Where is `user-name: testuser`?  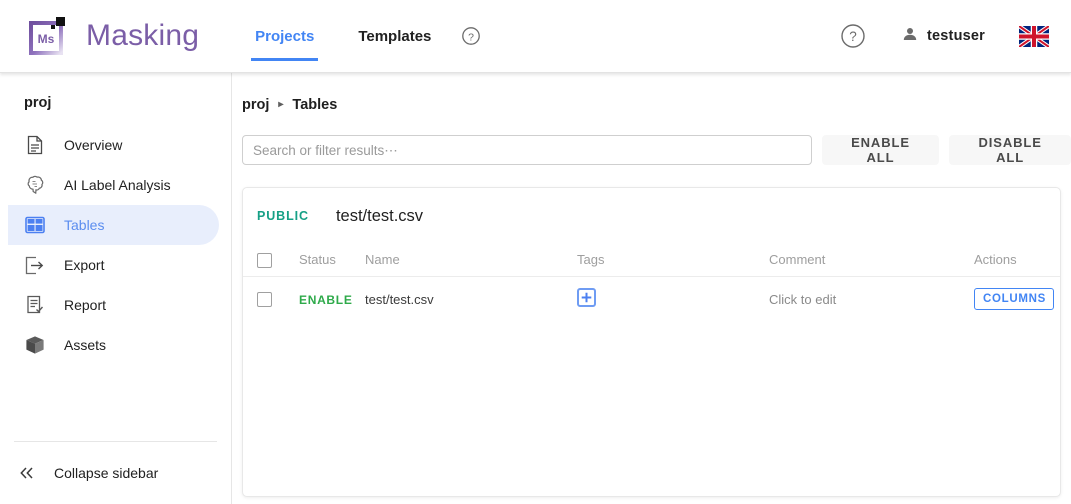
user-name: testuser is located at coordinates (955, 36).